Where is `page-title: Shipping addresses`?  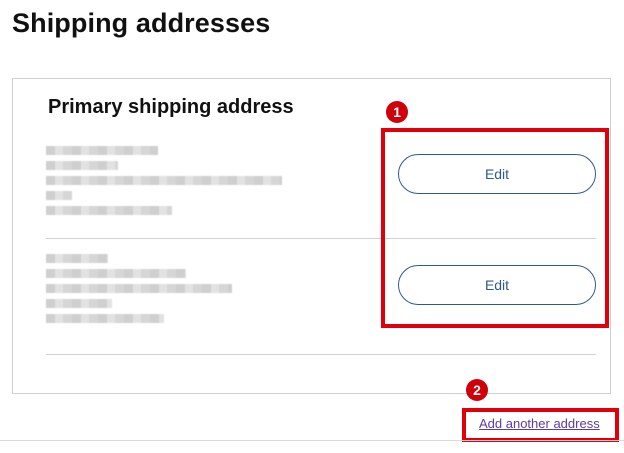
page-title: Shipping addresses is located at coordinates (141, 23).